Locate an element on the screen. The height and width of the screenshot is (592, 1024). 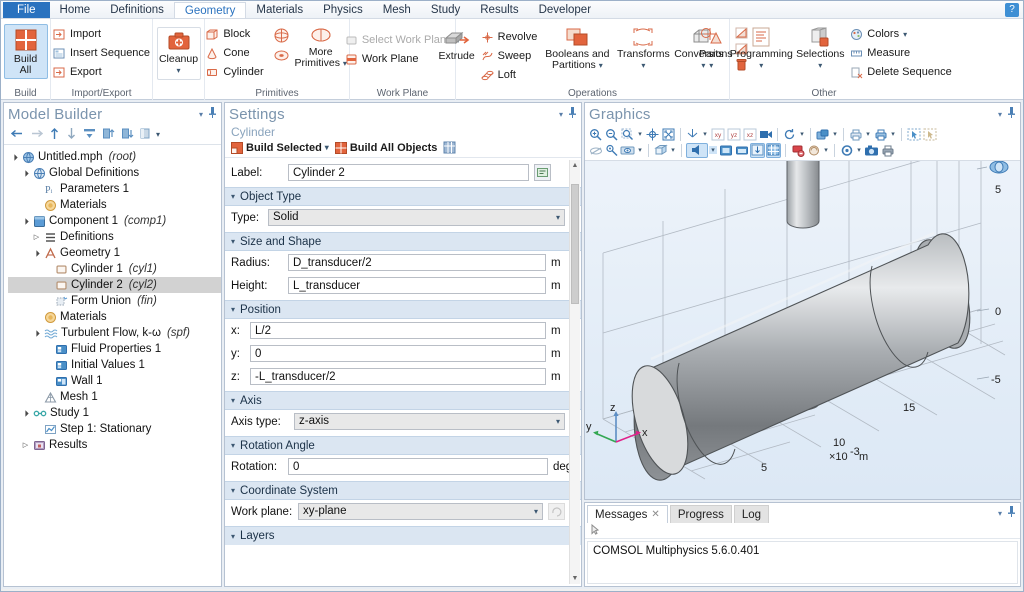
tree-node-results: ▷ Results is located at coordinates (114, 445).